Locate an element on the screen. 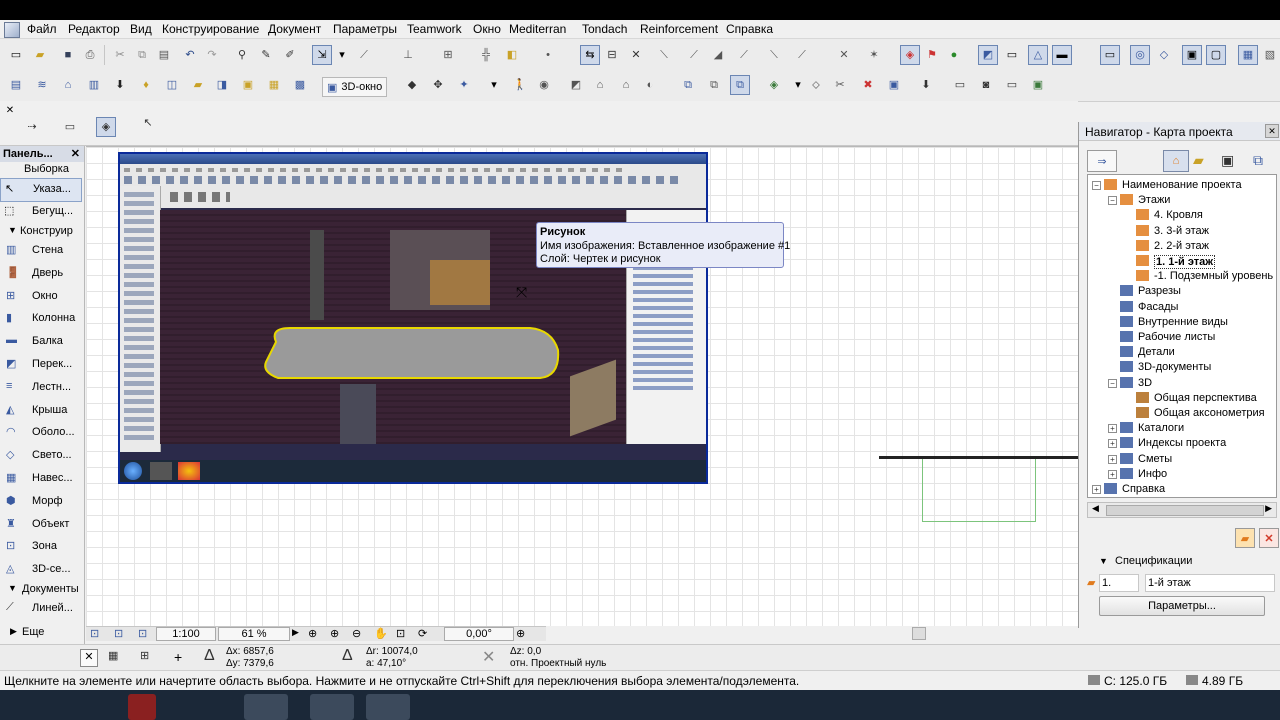 This screenshot has height=720, width=1280. view-map-tab-icon: ▰ is located at coordinates (1198, 160).